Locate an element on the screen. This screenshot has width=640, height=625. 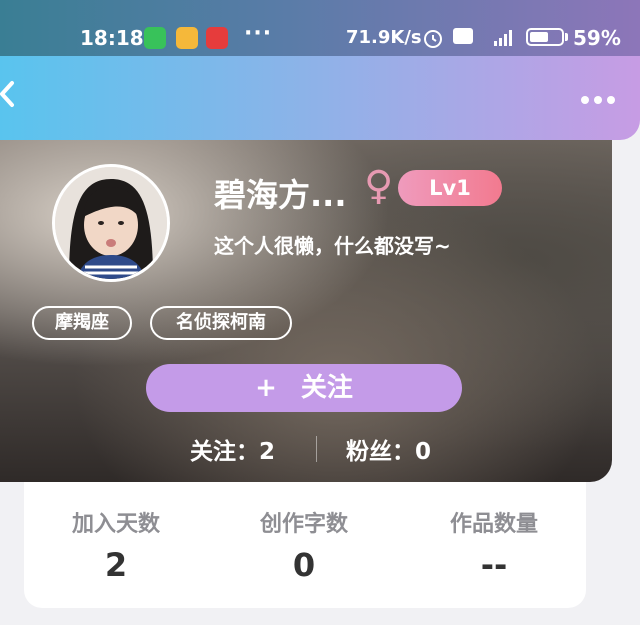
alarm-icon is located at coordinates (433, 40).